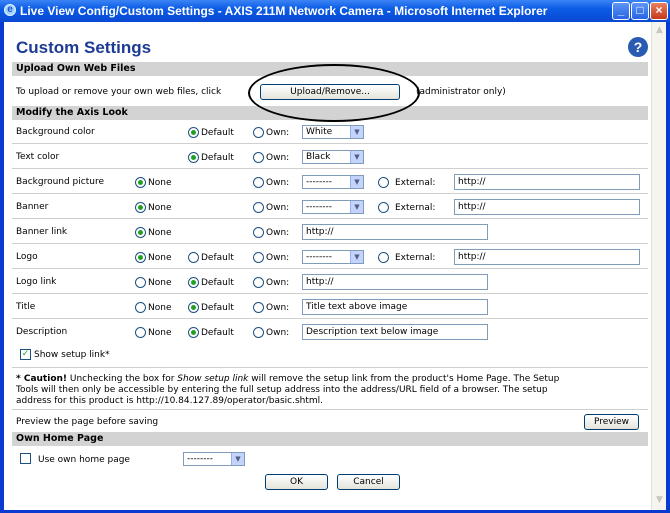 The image size is (670, 513). What do you see at coordinates (42, 332) in the screenshot?
I see `description-label: Description` at bounding box center [42, 332].